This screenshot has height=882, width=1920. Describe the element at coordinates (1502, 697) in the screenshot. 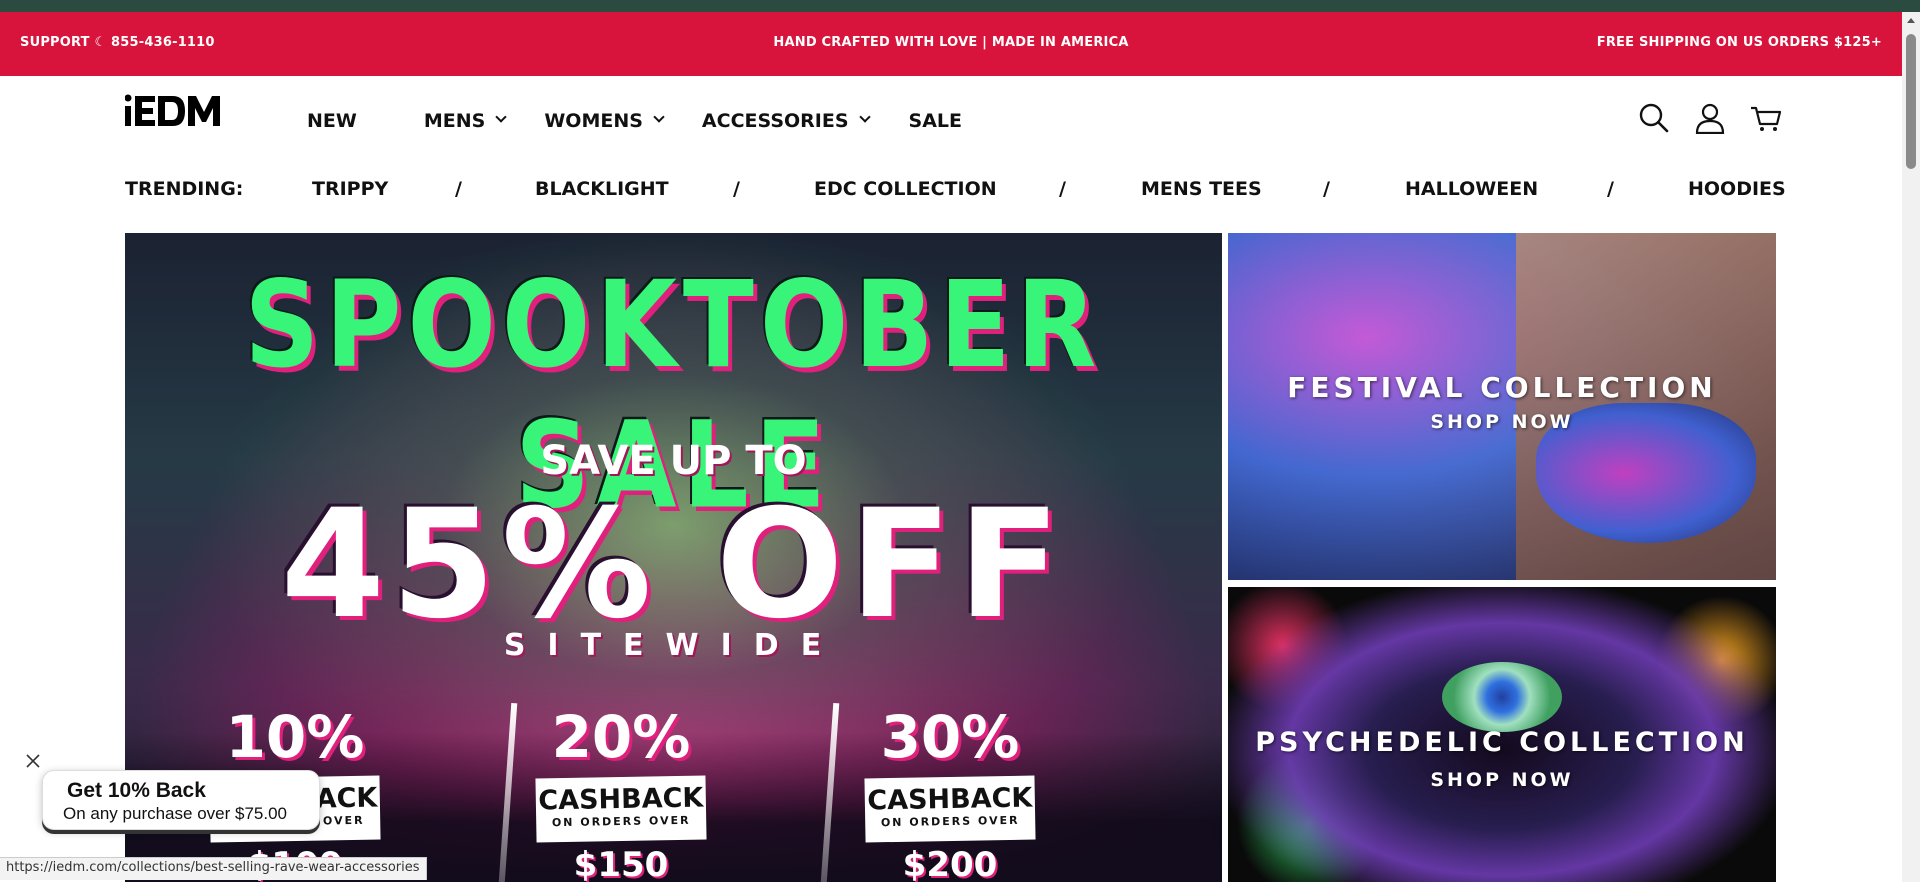

I see `alien-eye-graphic` at that location.